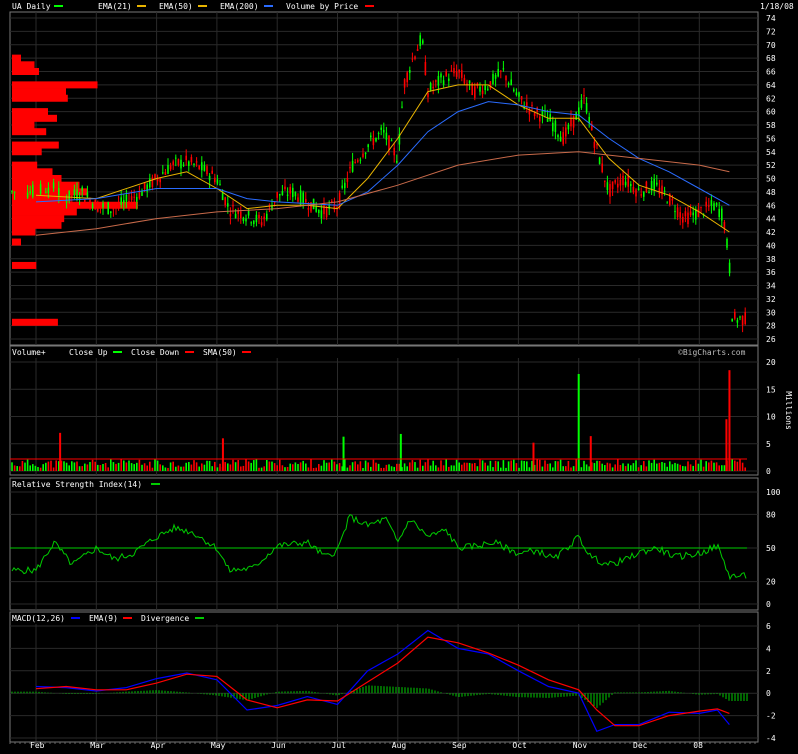  I want to click on macd-y-tick: -2, so click(771, 716).